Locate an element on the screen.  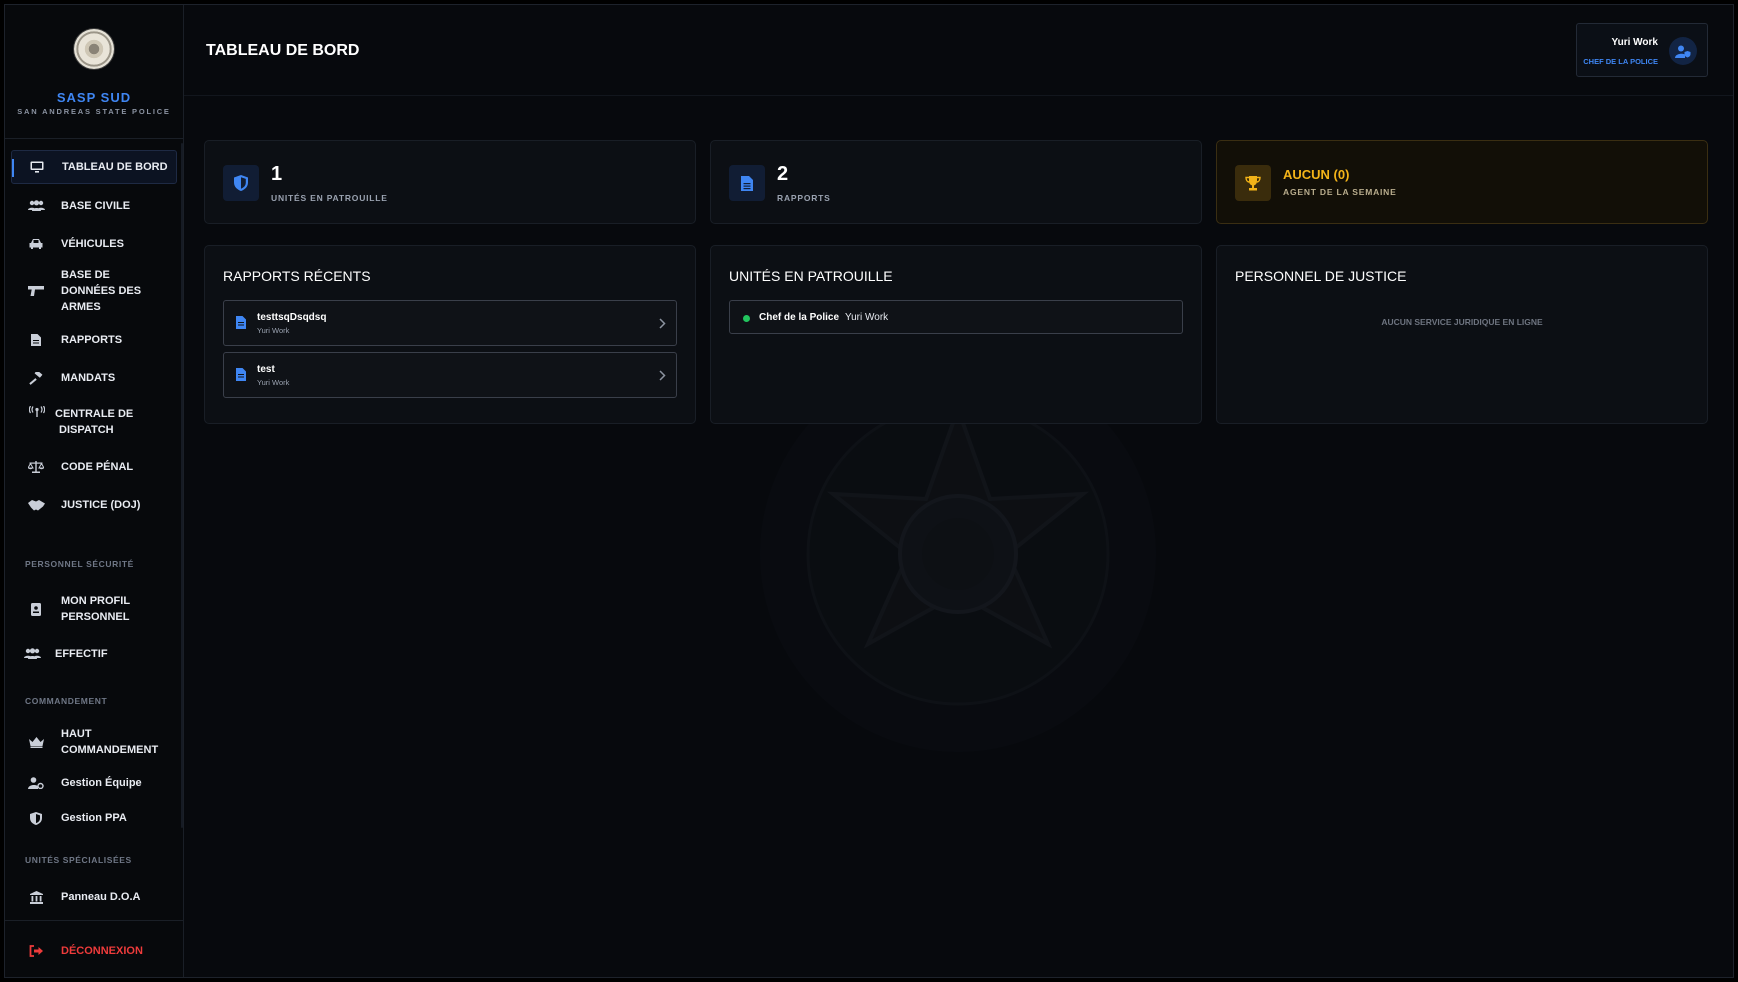
page-title: TABLEAU DE BORD is located at coordinates (283, 50).